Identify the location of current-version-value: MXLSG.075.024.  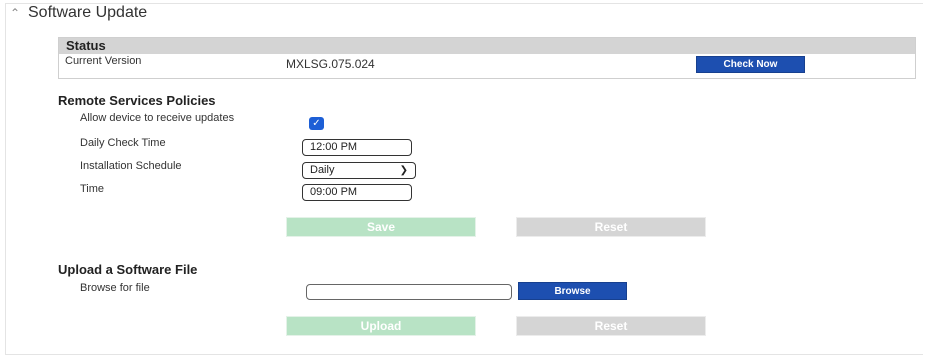
(330, 64).